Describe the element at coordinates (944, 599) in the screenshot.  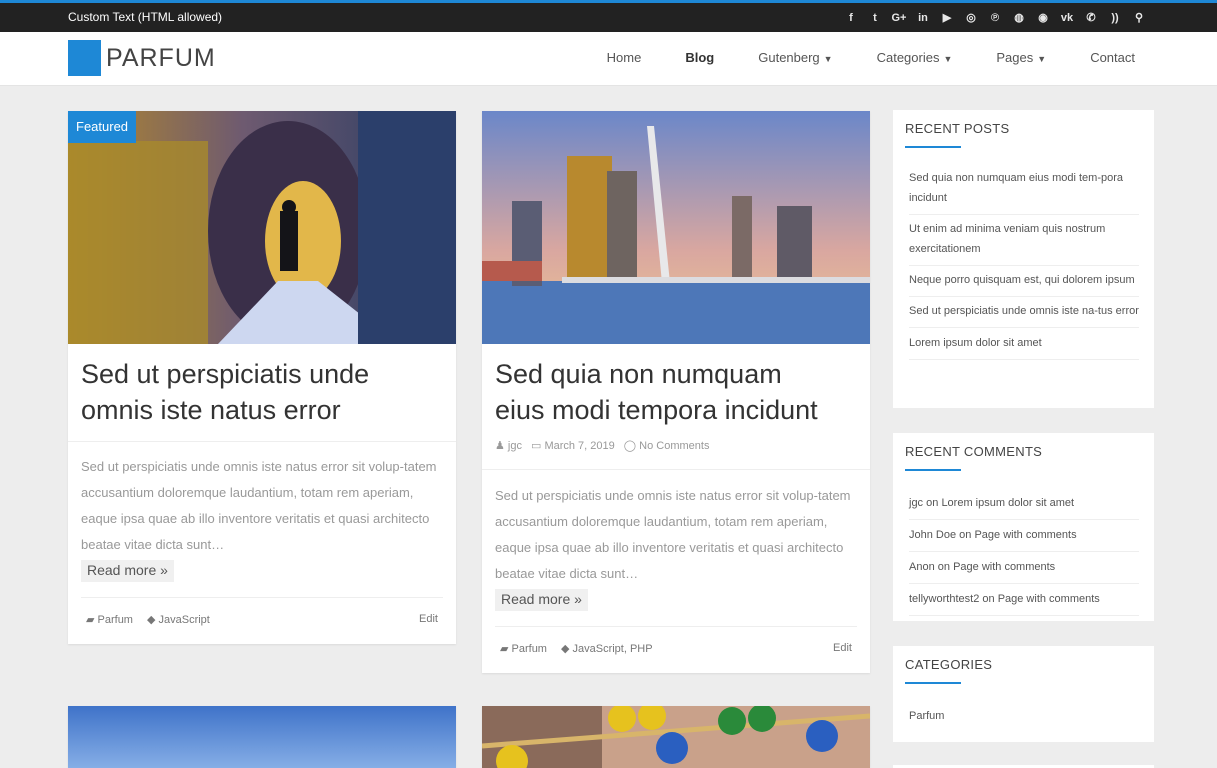
I see `comment-author: tellyworthtest2` at that location.